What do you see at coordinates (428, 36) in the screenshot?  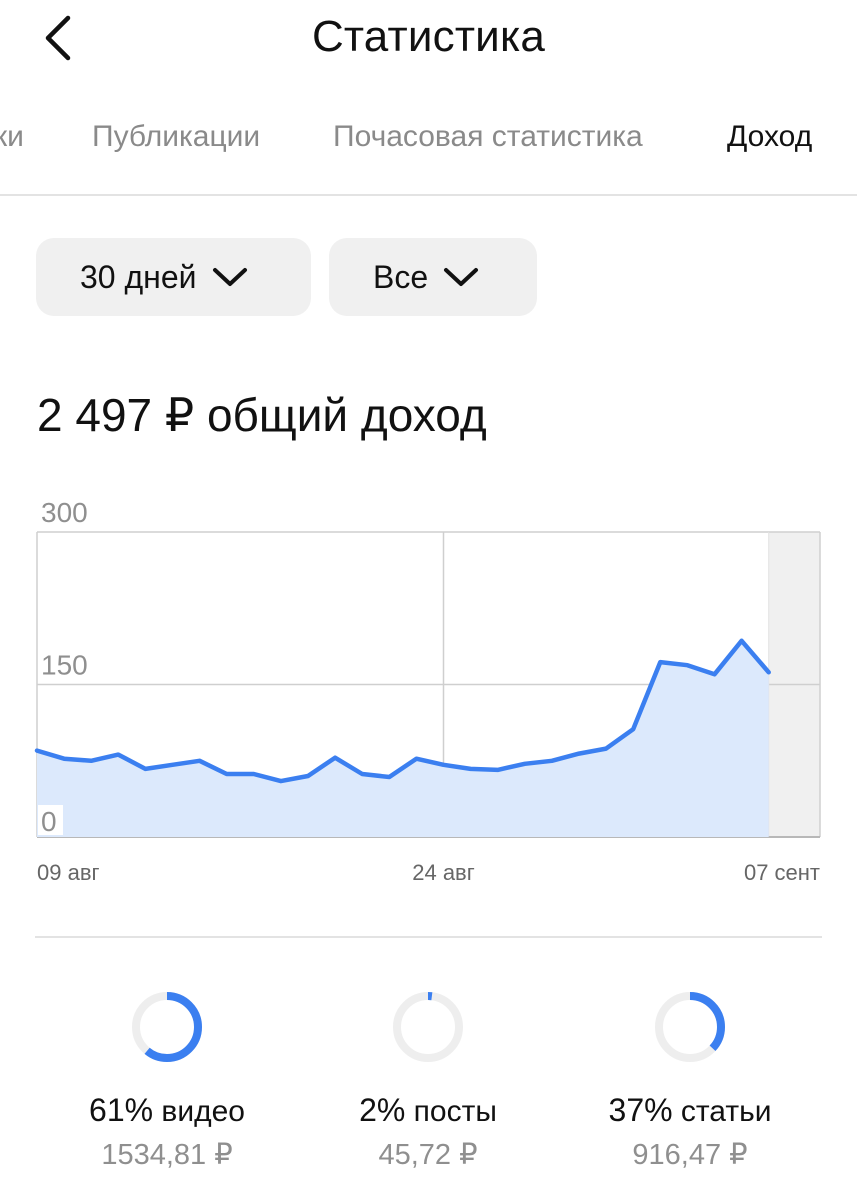 I see `page-title: Статистика` at bounding box center [428, 36].